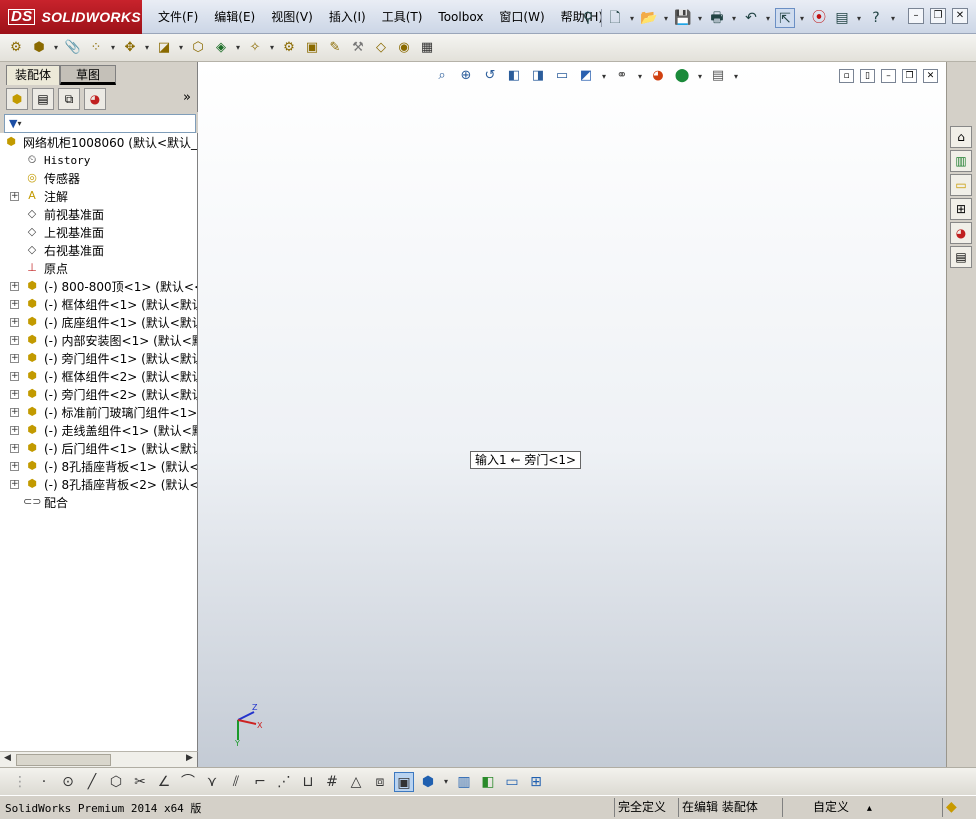  I want to click on tag-icon: ◆, so click(959, 807).